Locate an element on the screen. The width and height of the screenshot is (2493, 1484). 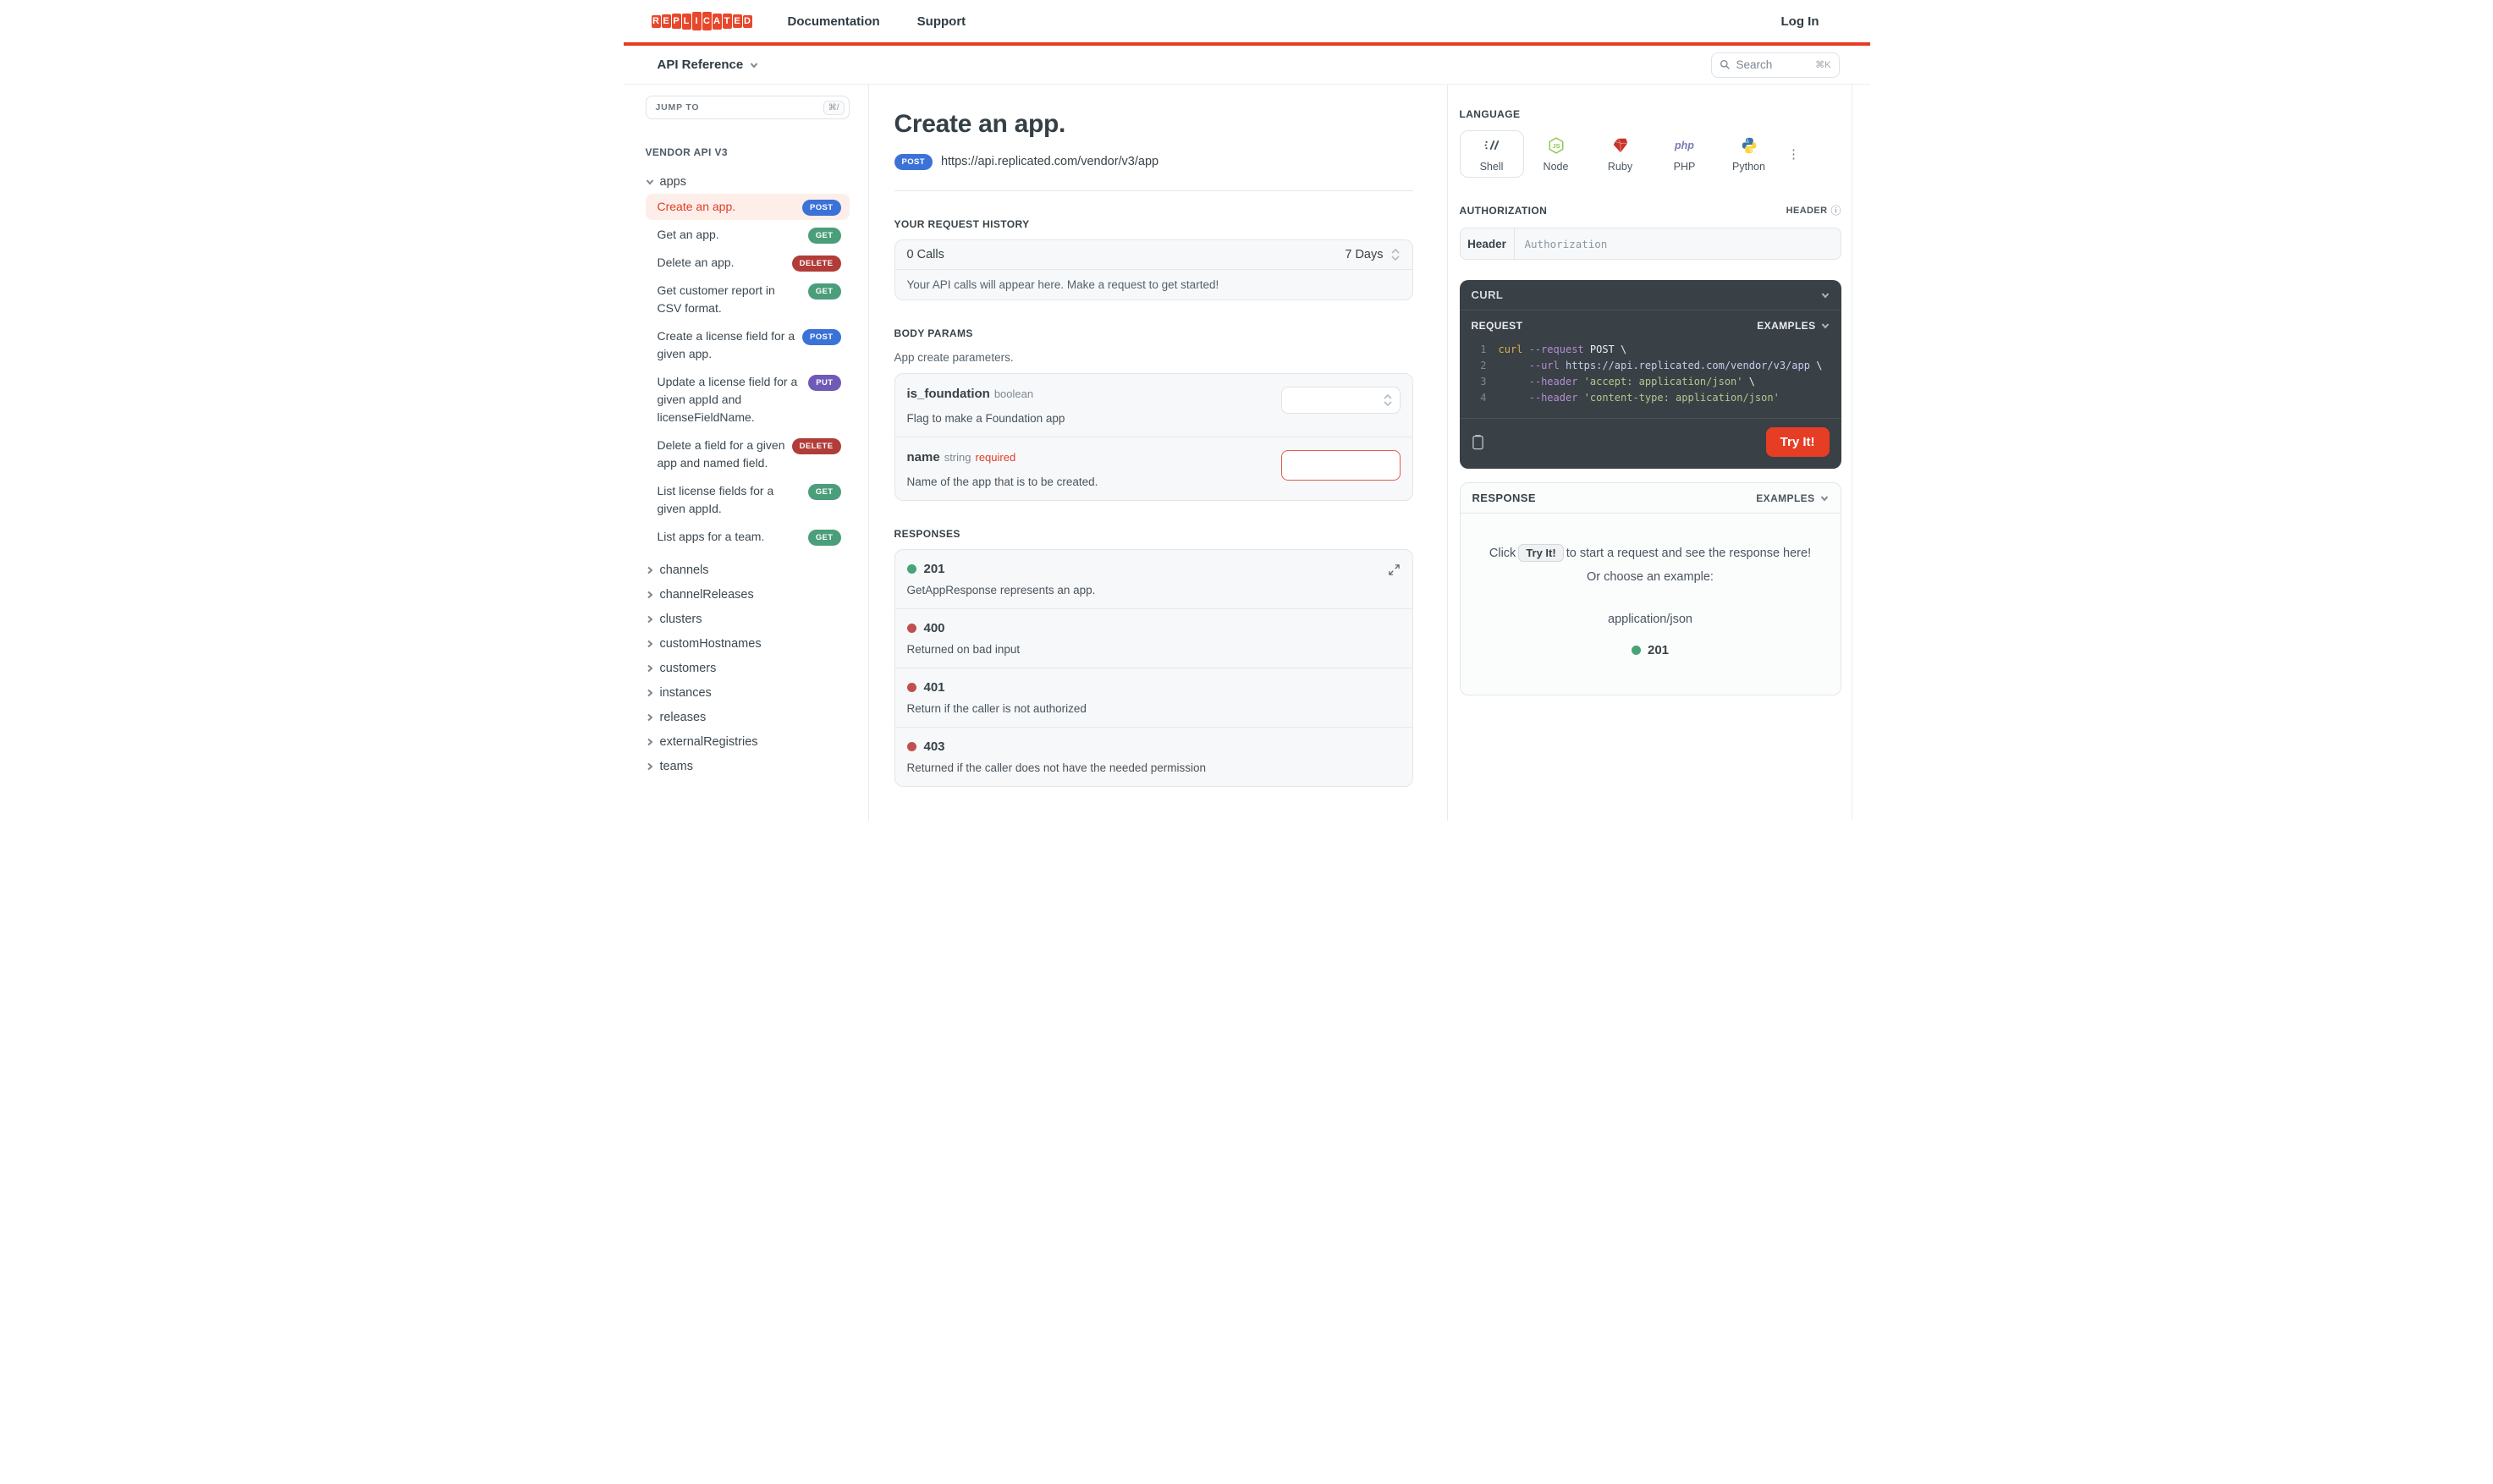
sidebar-group-channels: channels is located at coordinates (748, 570).